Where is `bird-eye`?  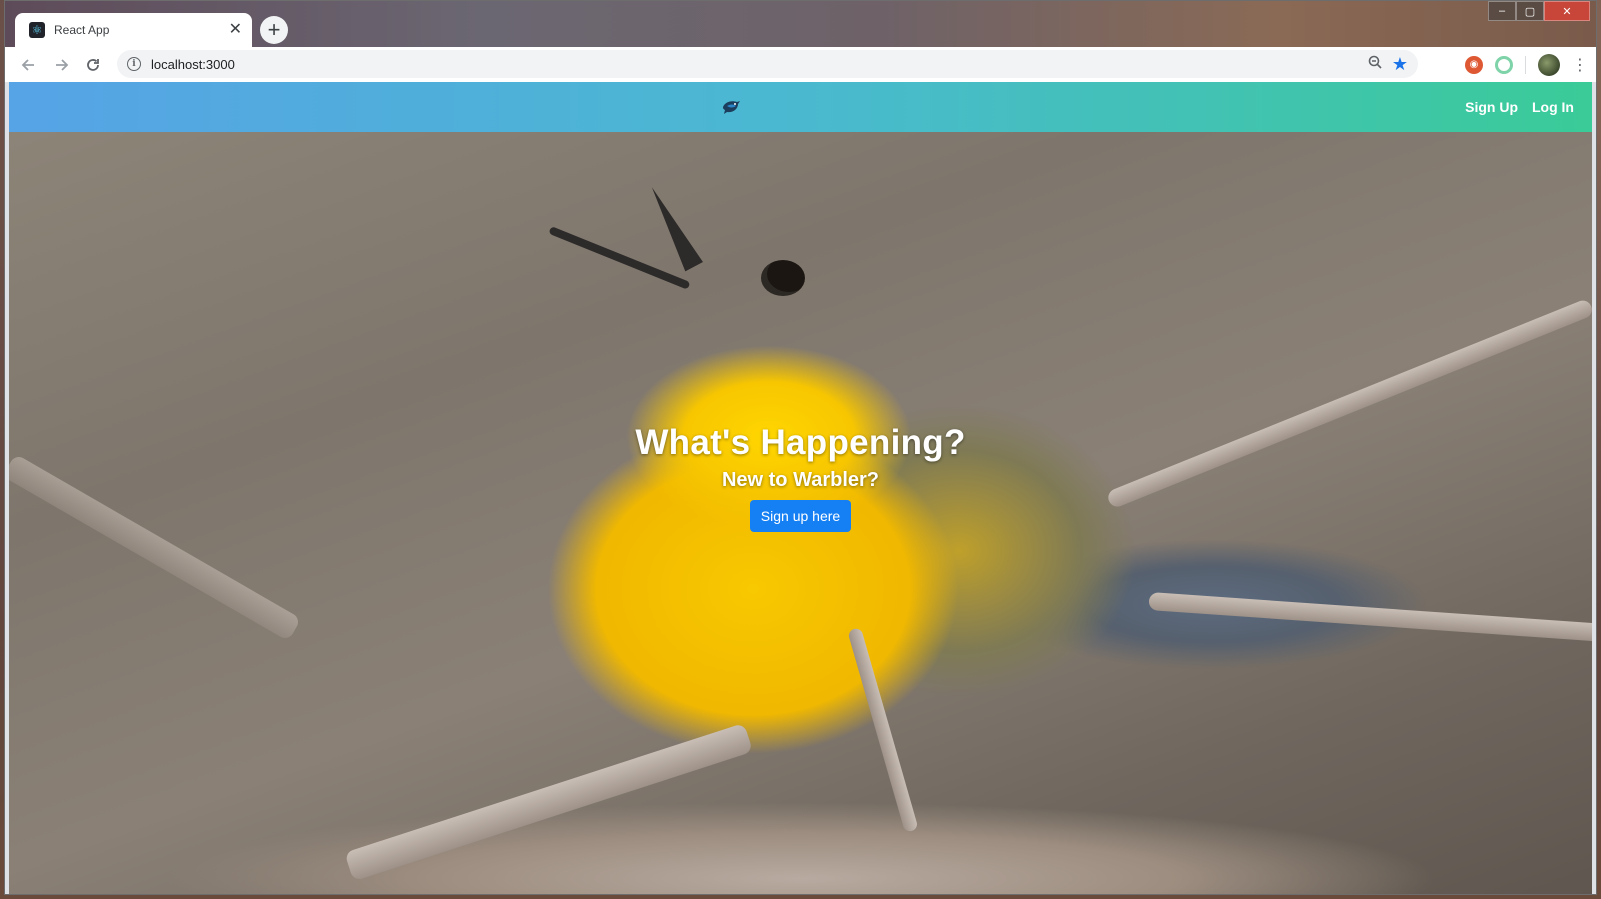 bird-eye is located at coordinates (783, 278).